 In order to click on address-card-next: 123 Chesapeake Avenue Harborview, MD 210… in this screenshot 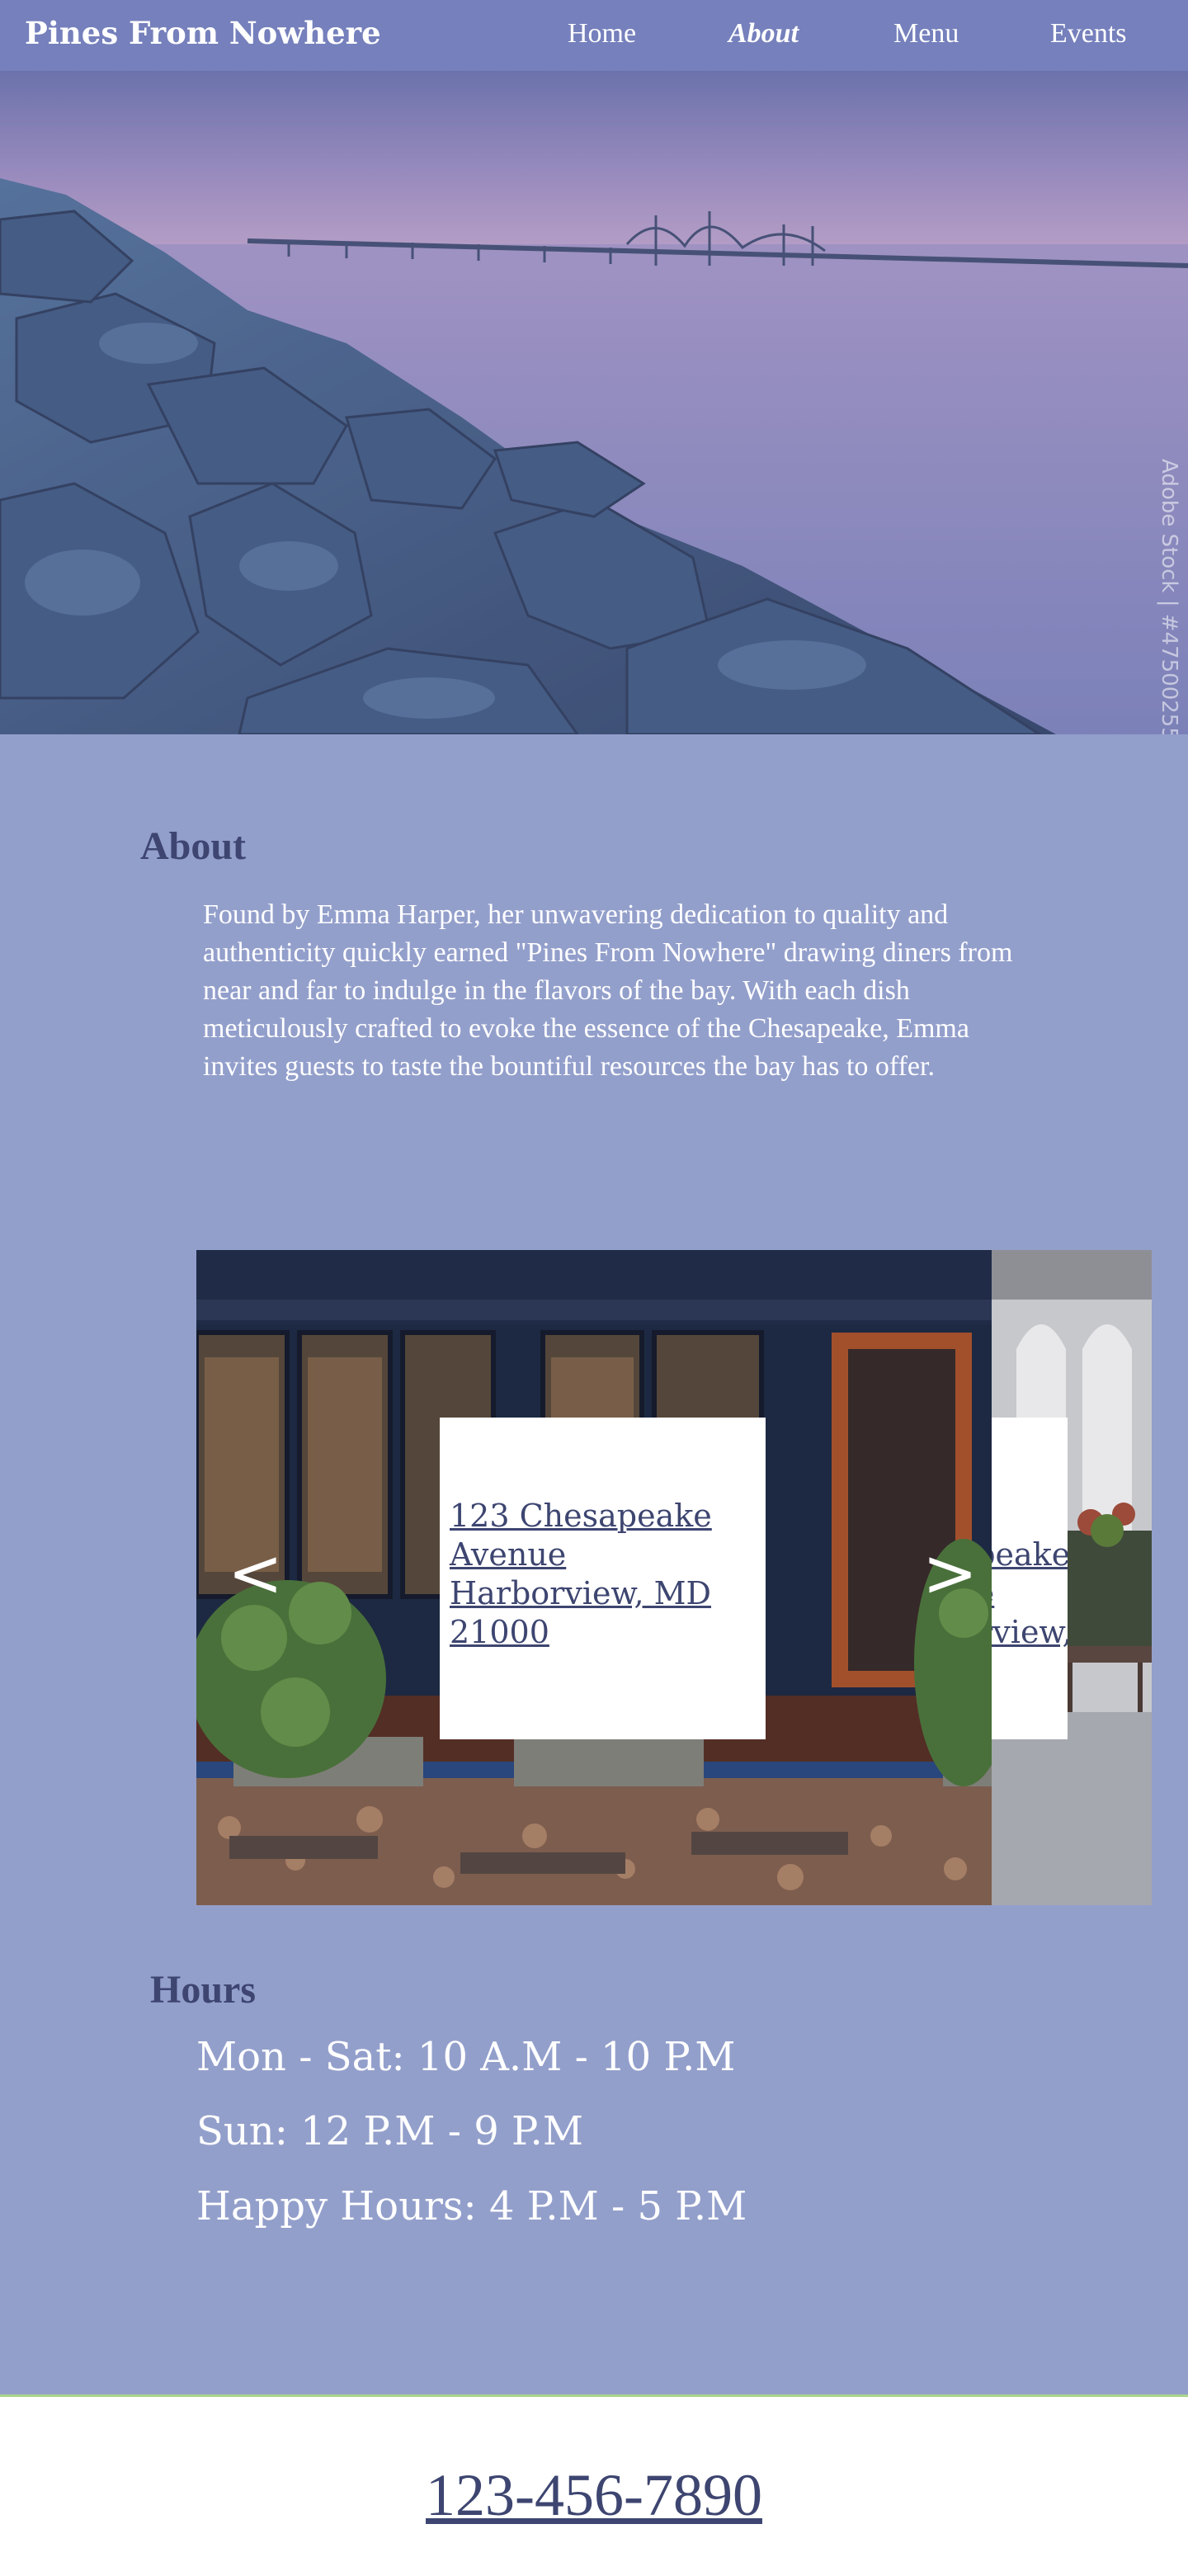, I will do `click(1030, 1578)`.